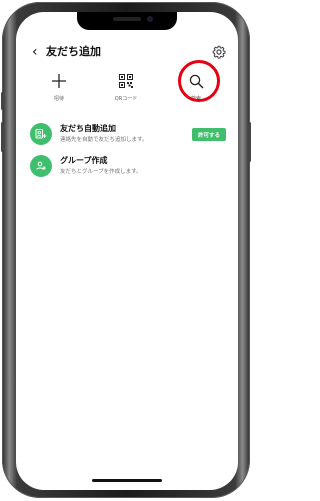  I want to click on create-group-subtitle: 友だちとグループを作成します。, so click(101, 172).